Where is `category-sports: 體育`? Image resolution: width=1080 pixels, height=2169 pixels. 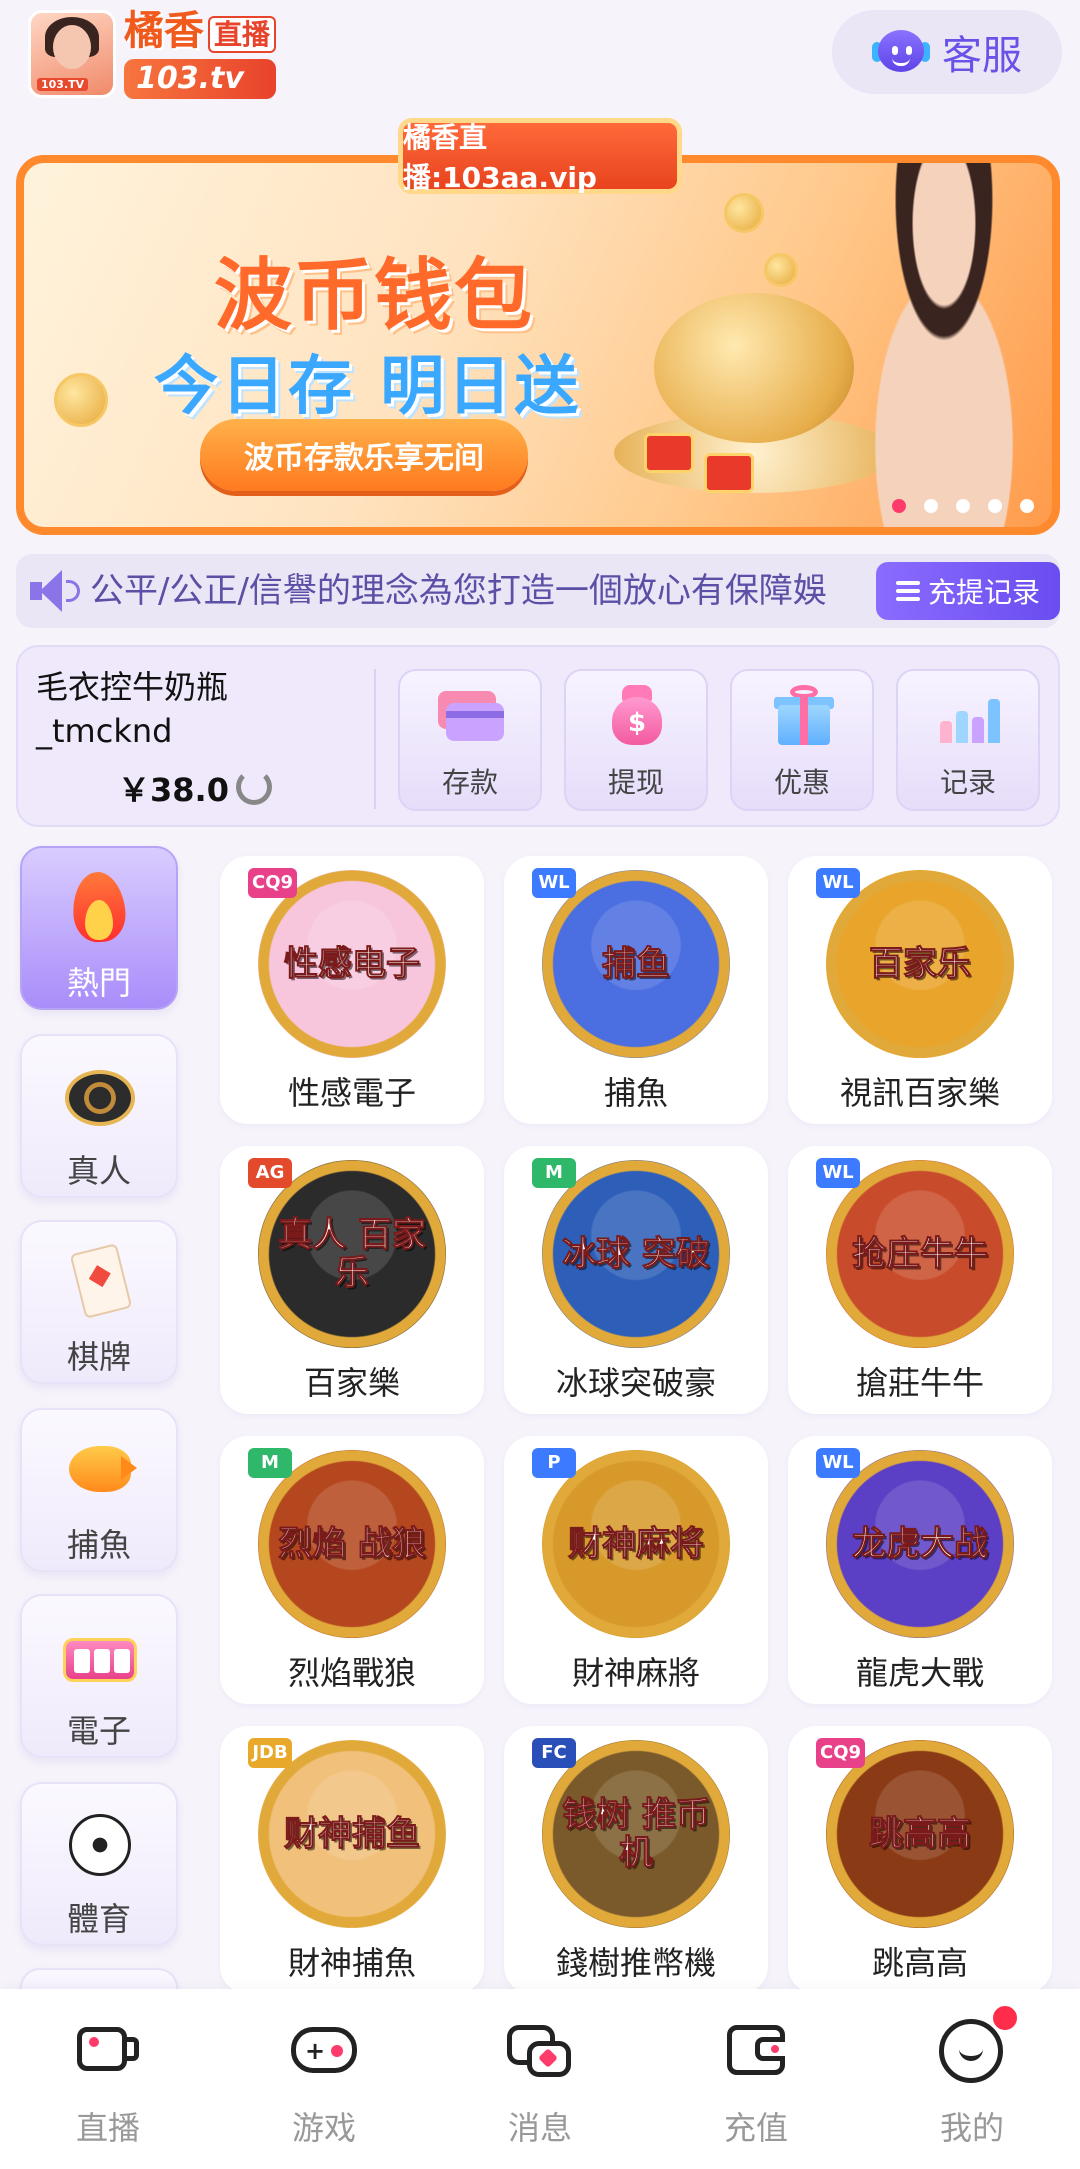 category-sports: 體育 is located at coordinates (99, 1864).